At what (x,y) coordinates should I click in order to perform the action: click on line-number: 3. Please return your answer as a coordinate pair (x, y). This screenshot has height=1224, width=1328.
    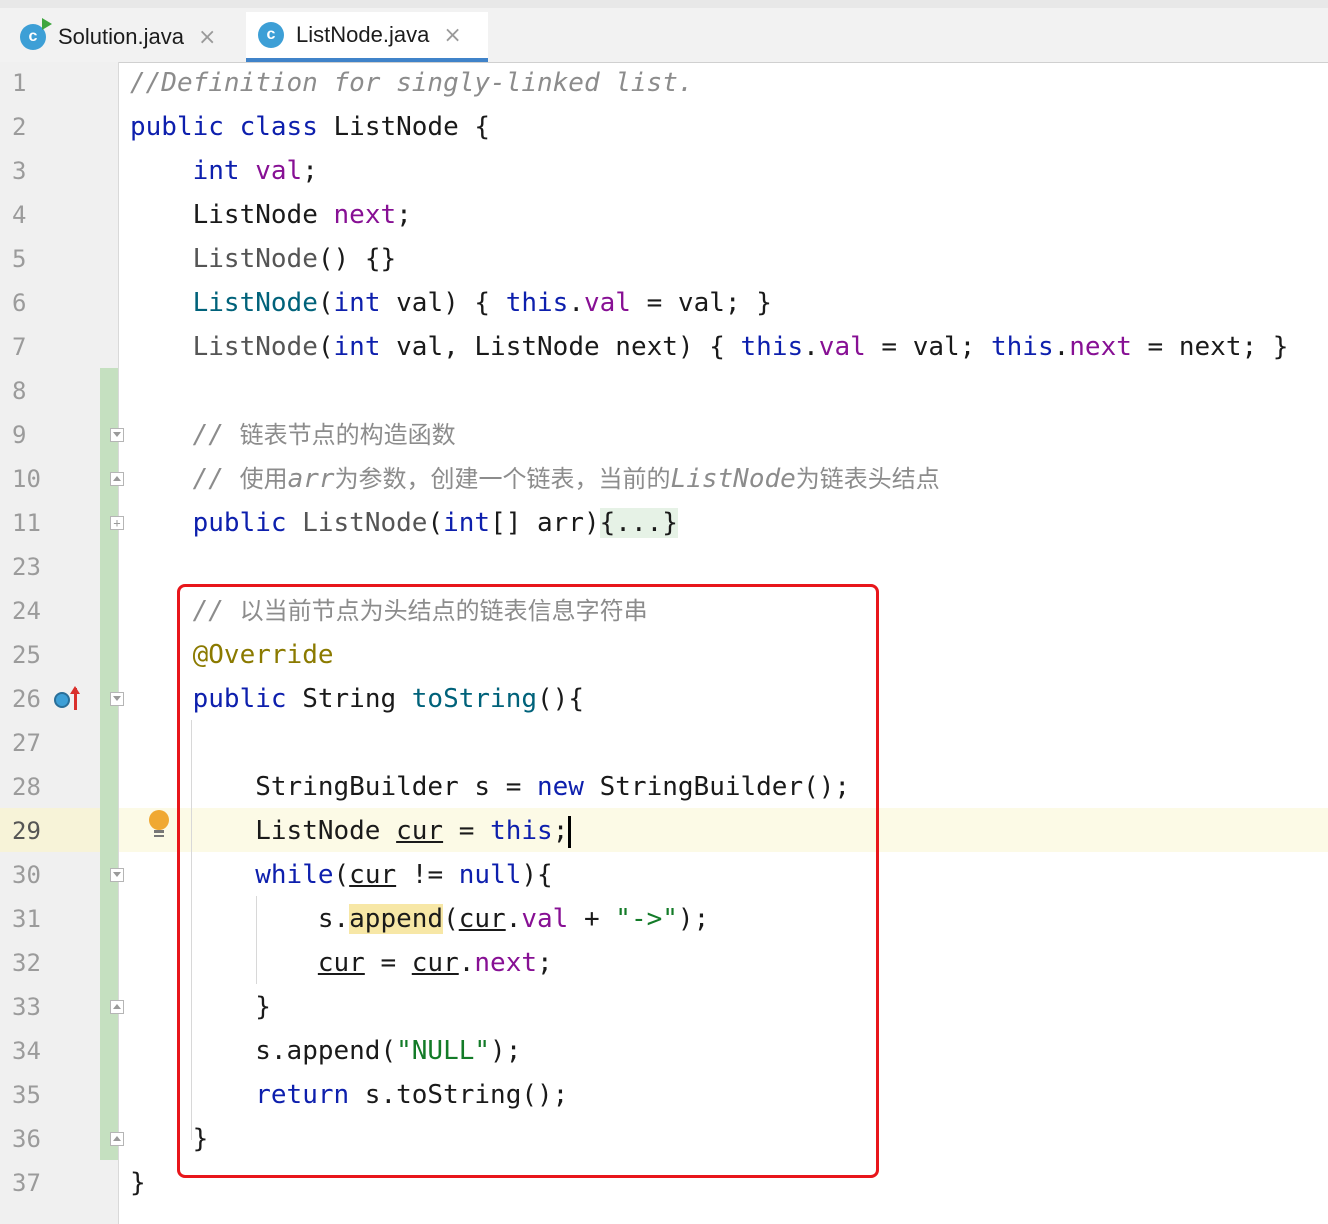
    Looking at the image, I should click on (19, 171).